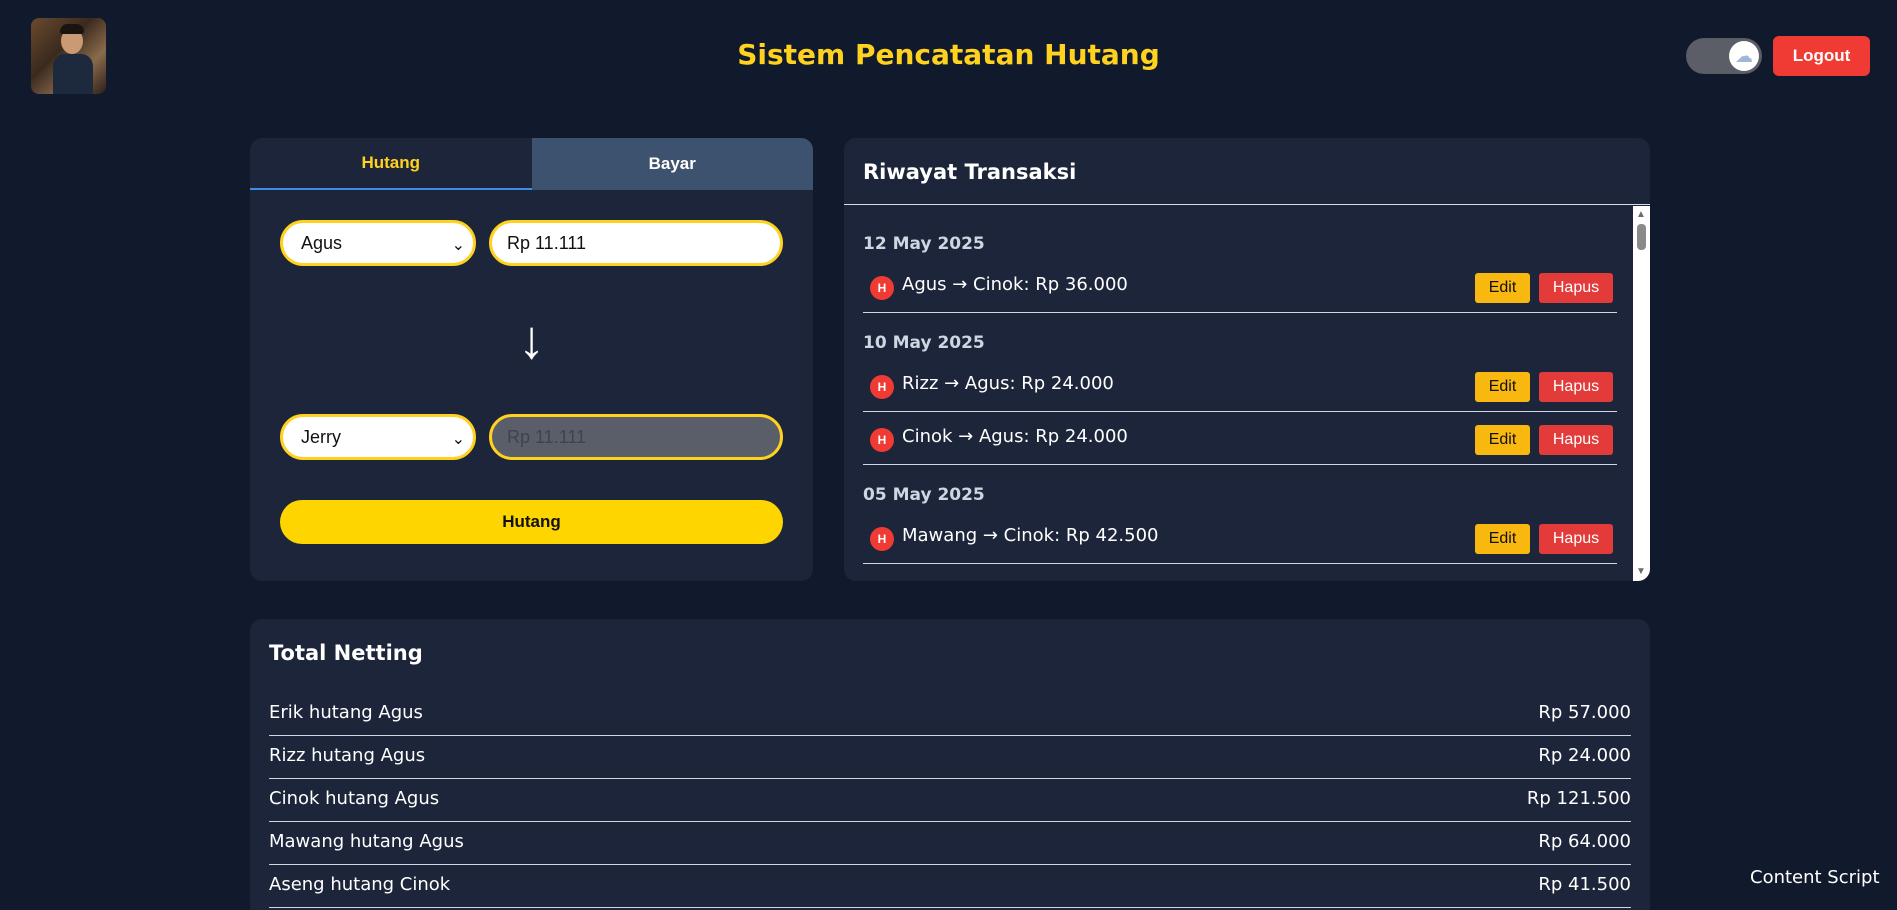 The height and width of the screenshot is (910, 1897). Describe the element at coordinates (1641, 393) in the screenshot. I see `history-scrollbar: ▲ ▼` at that location.